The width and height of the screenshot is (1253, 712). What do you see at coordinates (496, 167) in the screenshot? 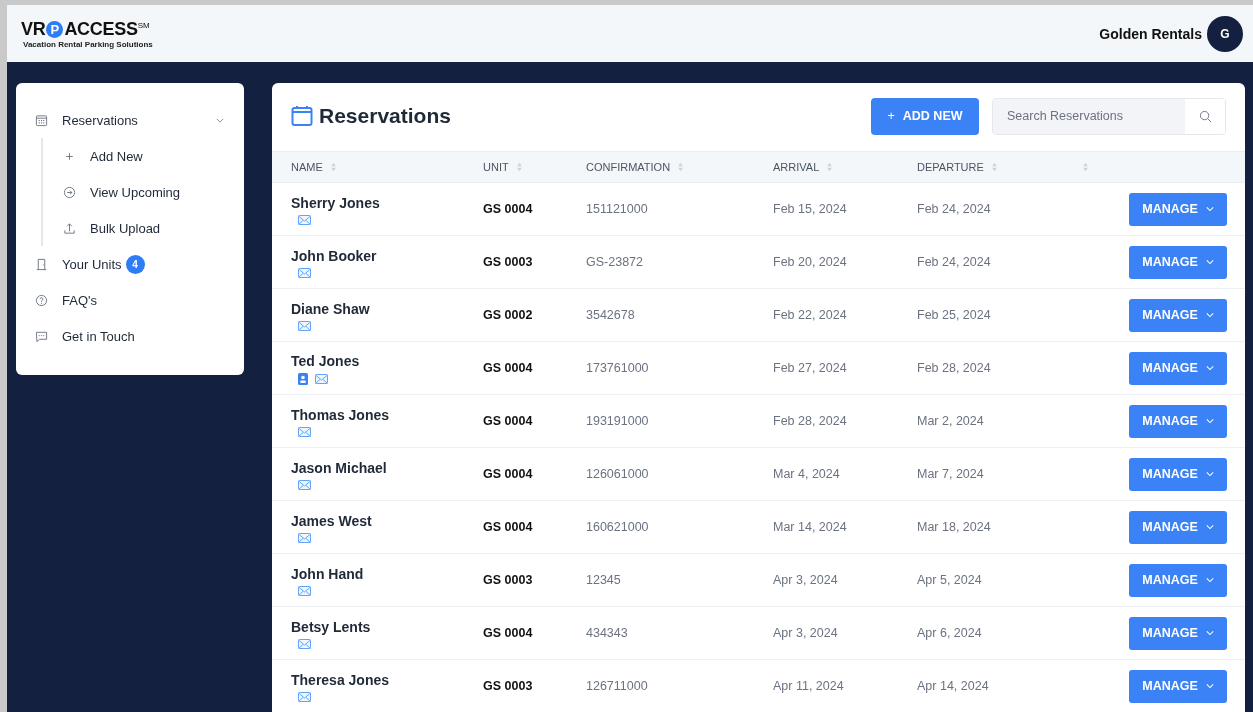
I see `column-header: UNIT` at bounding box center [496, 167].